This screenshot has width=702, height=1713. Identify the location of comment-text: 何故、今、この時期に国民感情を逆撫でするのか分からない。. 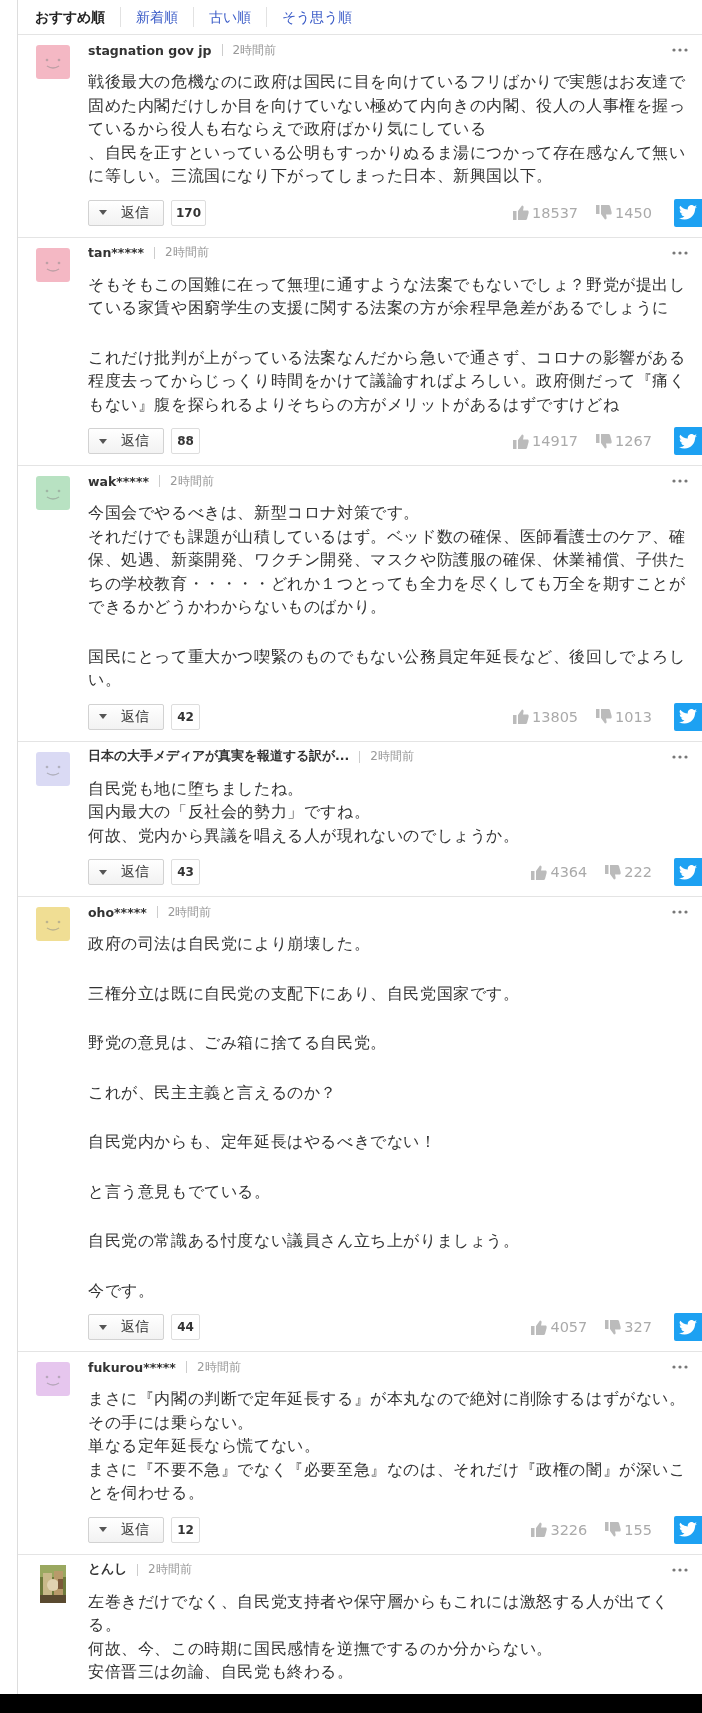
(321, 1648).